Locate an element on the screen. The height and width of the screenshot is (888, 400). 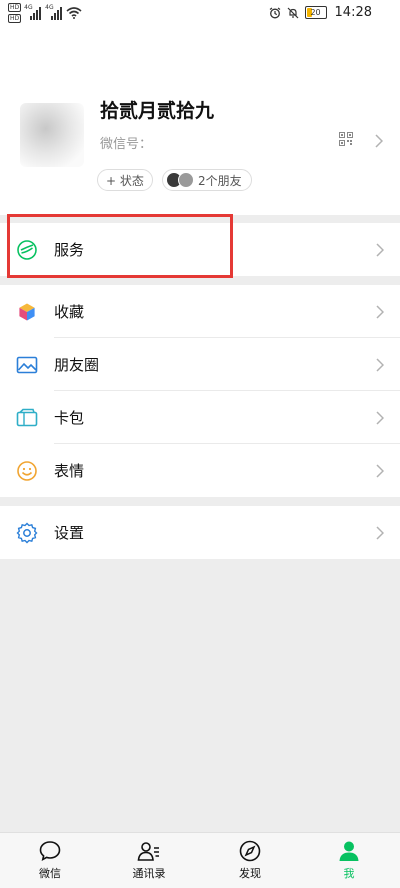
smiley-icon is located at coordinates (27, 471).